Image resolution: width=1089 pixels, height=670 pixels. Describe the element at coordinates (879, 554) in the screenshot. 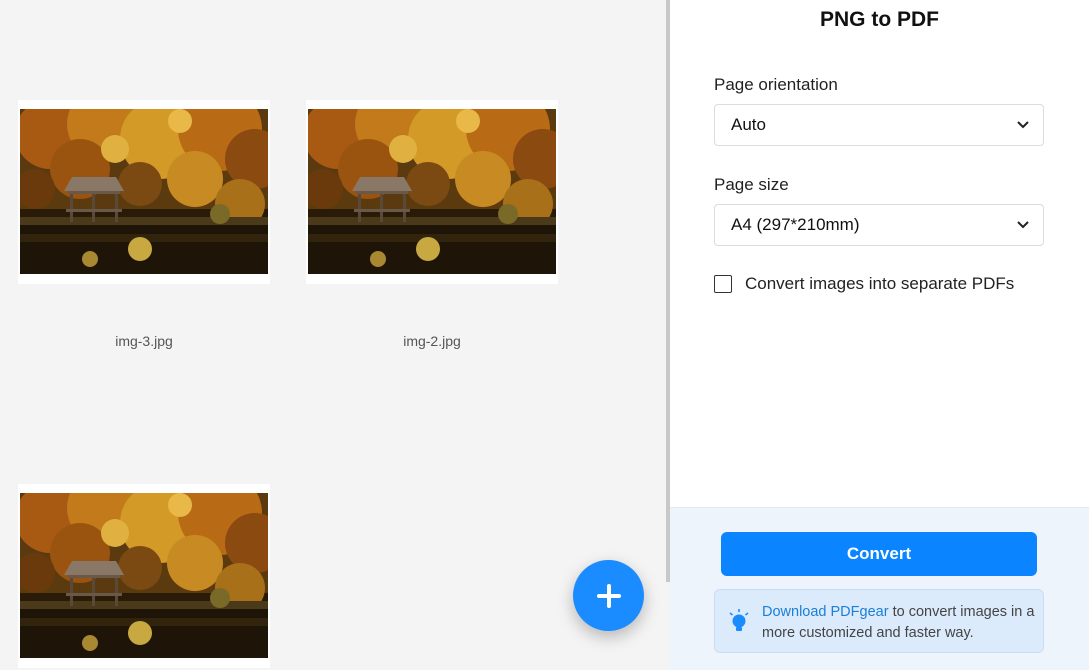

I see `convert-button: Convert` at that location.